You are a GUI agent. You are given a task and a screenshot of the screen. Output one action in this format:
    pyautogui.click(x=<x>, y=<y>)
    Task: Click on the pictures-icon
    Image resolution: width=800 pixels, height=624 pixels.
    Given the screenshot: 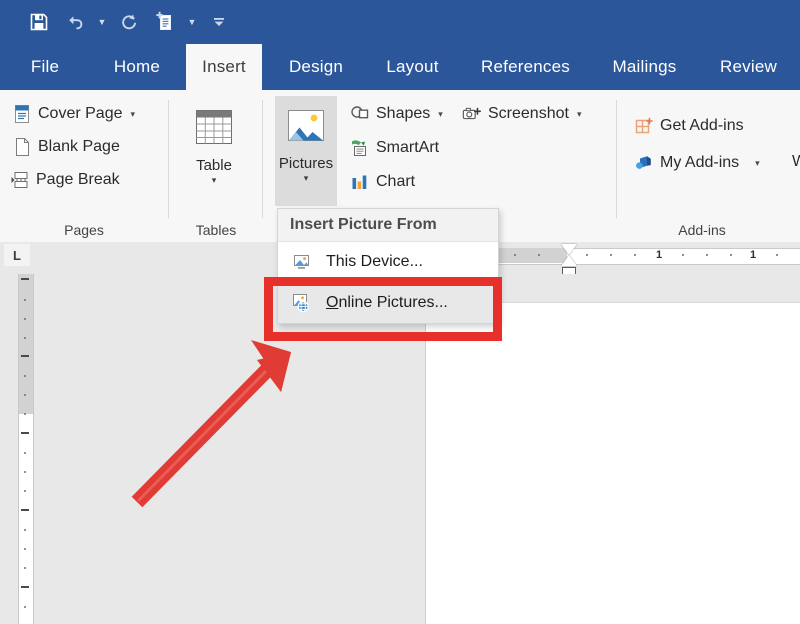 What is the action you would take?
    pyautogui.click(x=306, y=128)
    